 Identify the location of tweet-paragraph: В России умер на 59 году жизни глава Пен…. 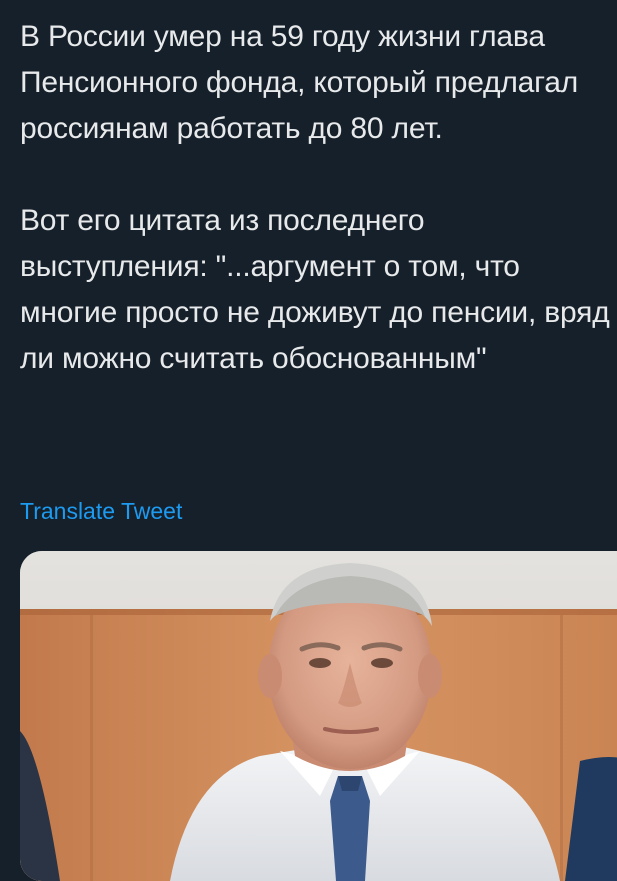
(299, 82).